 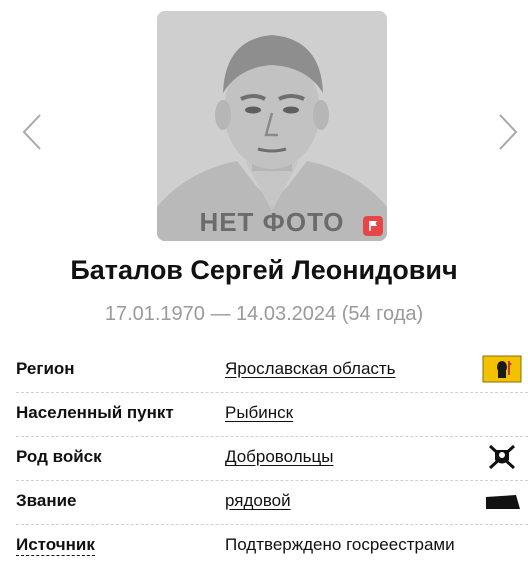 I want to click on gallery-next-button, so click(x=508, y=132).